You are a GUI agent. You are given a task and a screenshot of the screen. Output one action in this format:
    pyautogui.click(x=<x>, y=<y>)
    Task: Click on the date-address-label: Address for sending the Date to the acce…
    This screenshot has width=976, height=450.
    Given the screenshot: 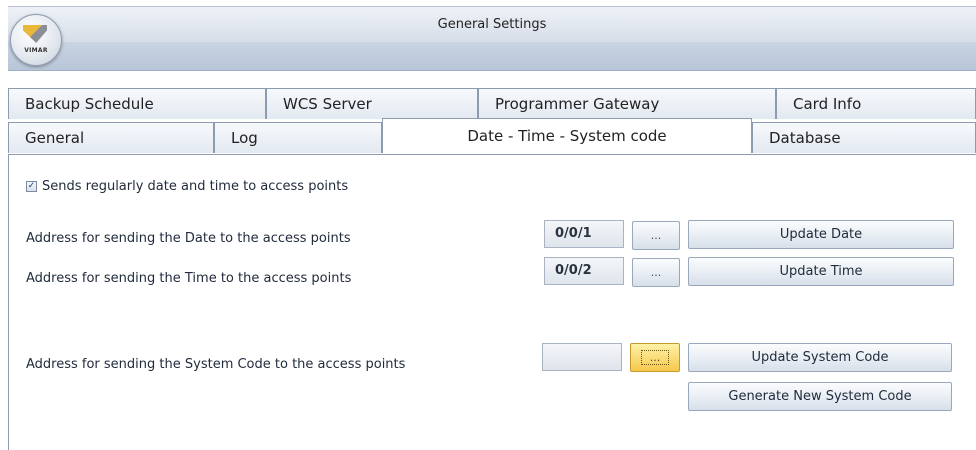 What is the action you would take?
    pyautogui.click(x=188, y=238)
    